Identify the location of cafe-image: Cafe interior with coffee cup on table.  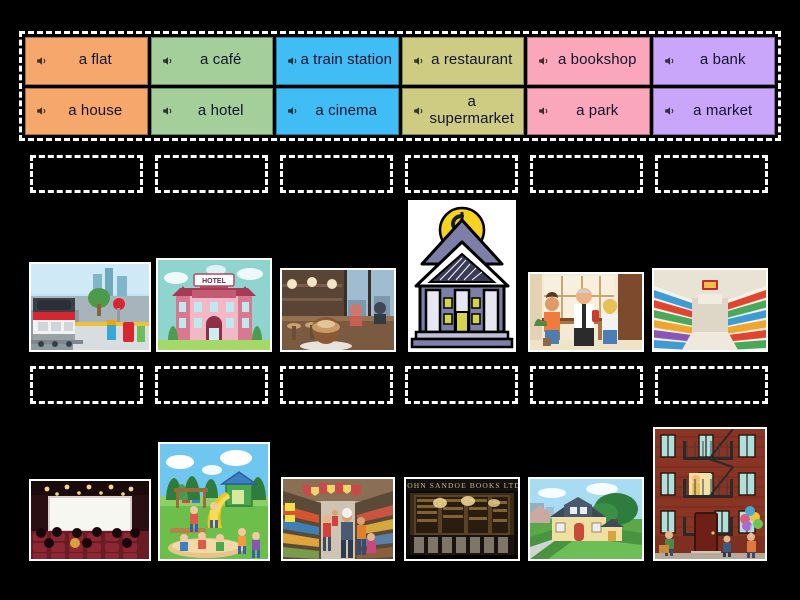
(338, 310).